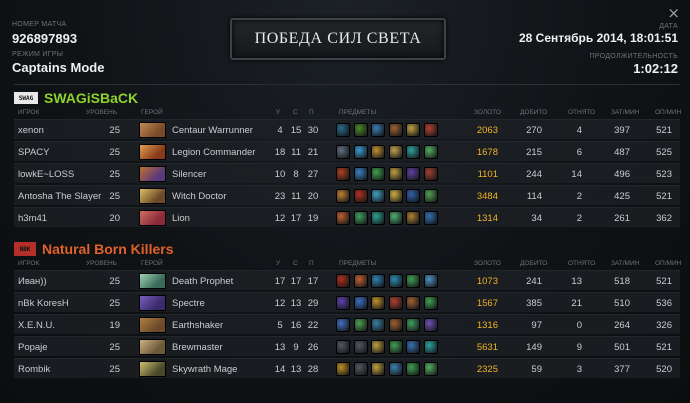 The image size is (690, 403). Describe the element at coordinates (664, 174) in the screenshot. I see `player-gpm: 523` at that location.